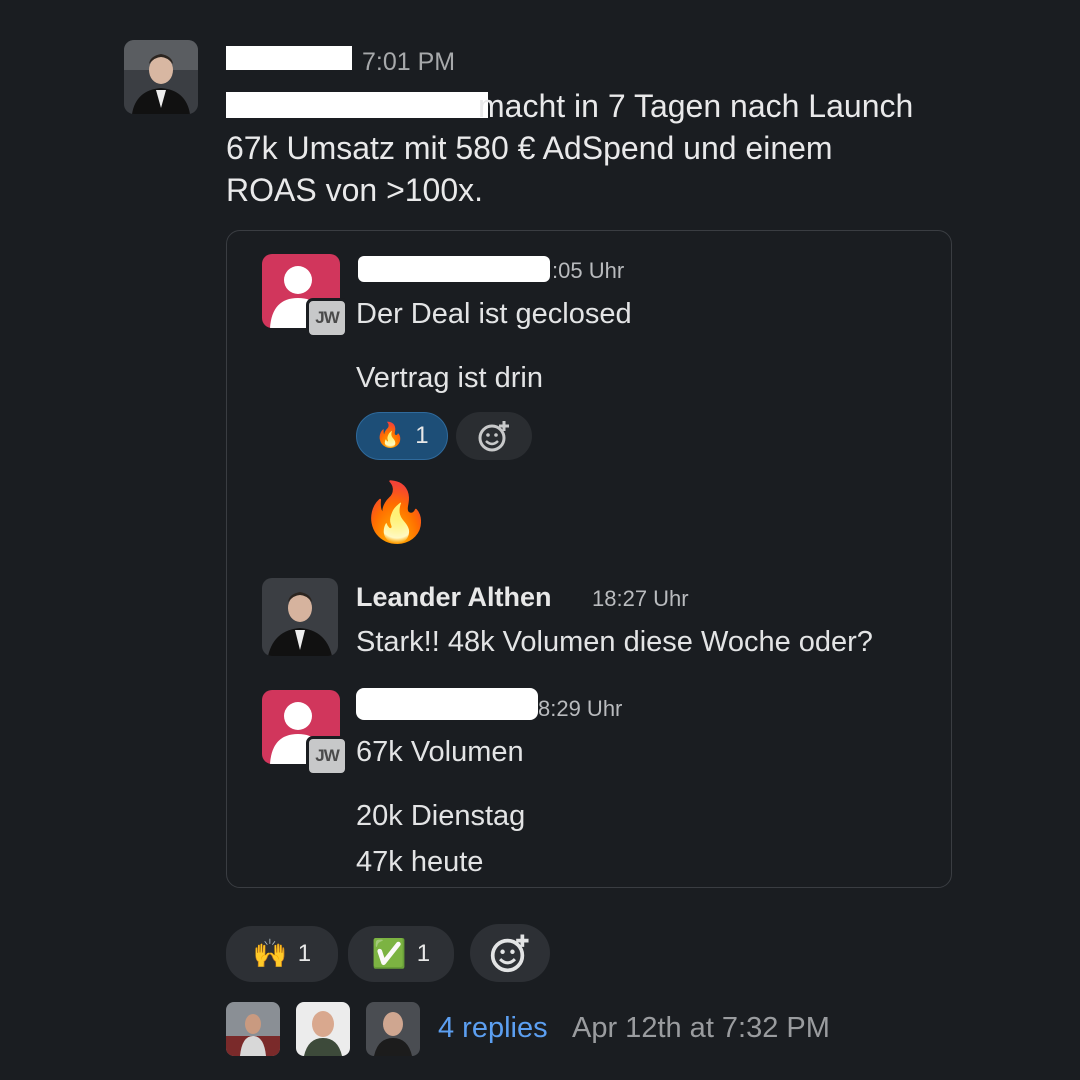 This screenshot has height=1080, width=1080. I want to click on quoted-message-line: Vertrag ist drin, so click(449, 378).